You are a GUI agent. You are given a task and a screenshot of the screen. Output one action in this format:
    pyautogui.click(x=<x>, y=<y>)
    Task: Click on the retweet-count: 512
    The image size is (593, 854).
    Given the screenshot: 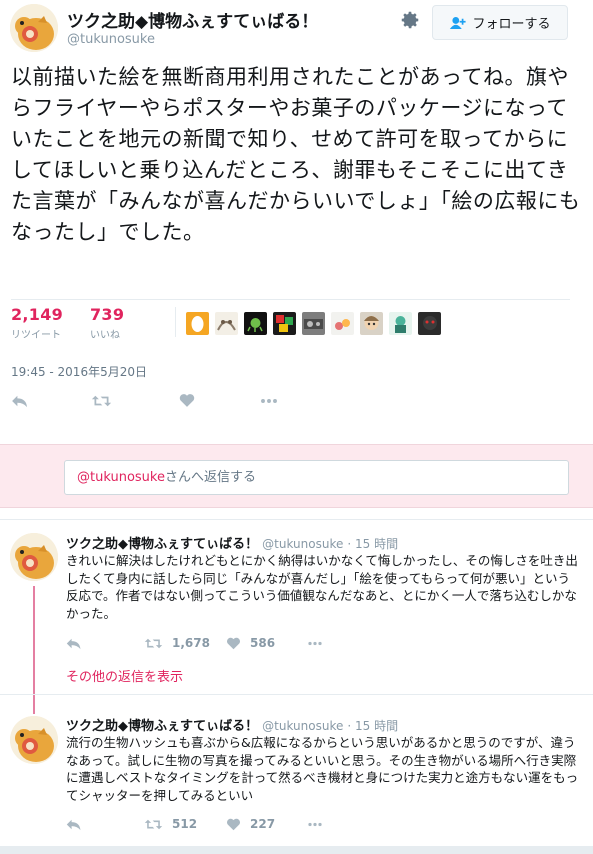 What is the action you would take?
    pyautogui.click(x=185, y=824)
    